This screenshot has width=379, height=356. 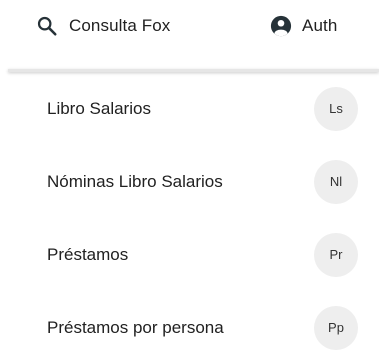 I want to click on consulta-fox-link: Consulta Fox, so click(x=103, y=26).